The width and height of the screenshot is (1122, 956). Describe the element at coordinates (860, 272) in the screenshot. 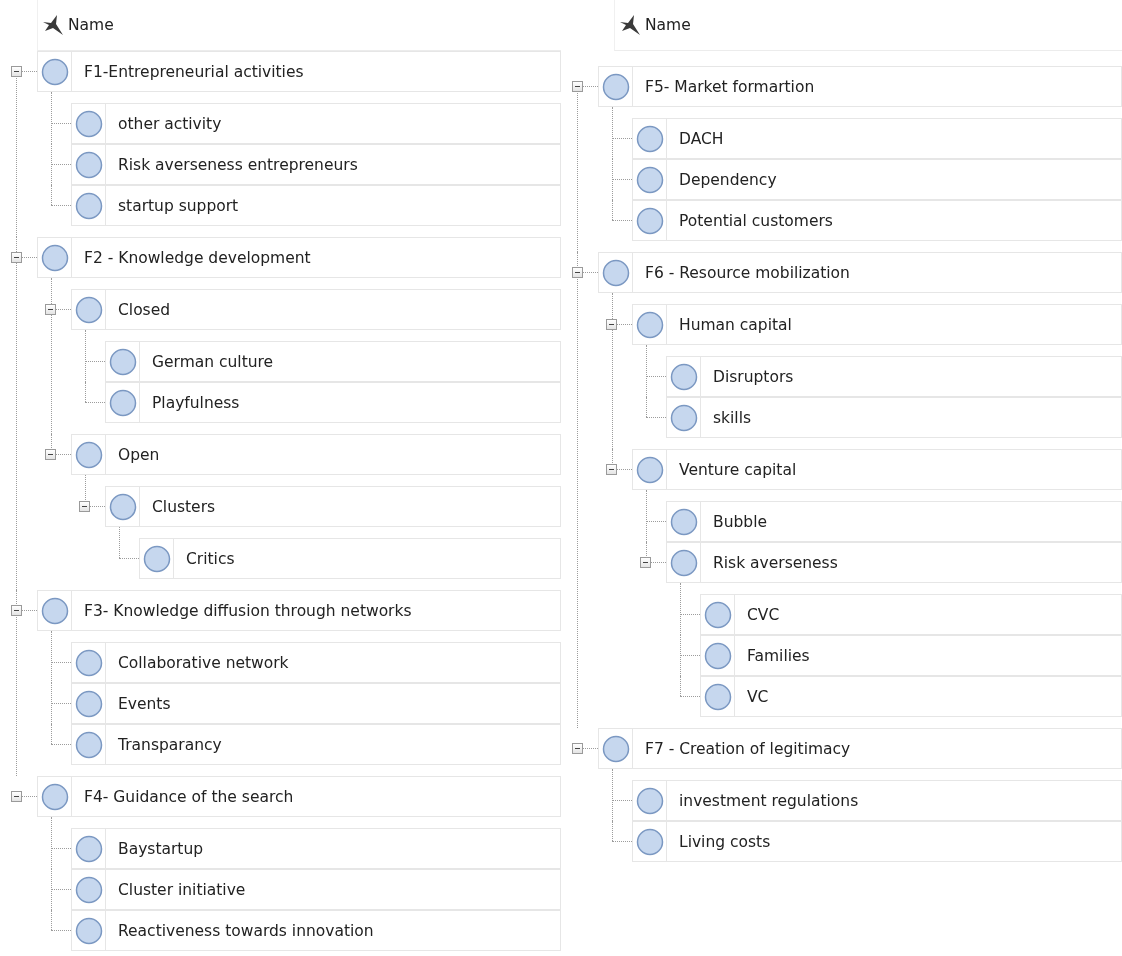

I see `tree-item: F6 - Resource mobilization` at that location.